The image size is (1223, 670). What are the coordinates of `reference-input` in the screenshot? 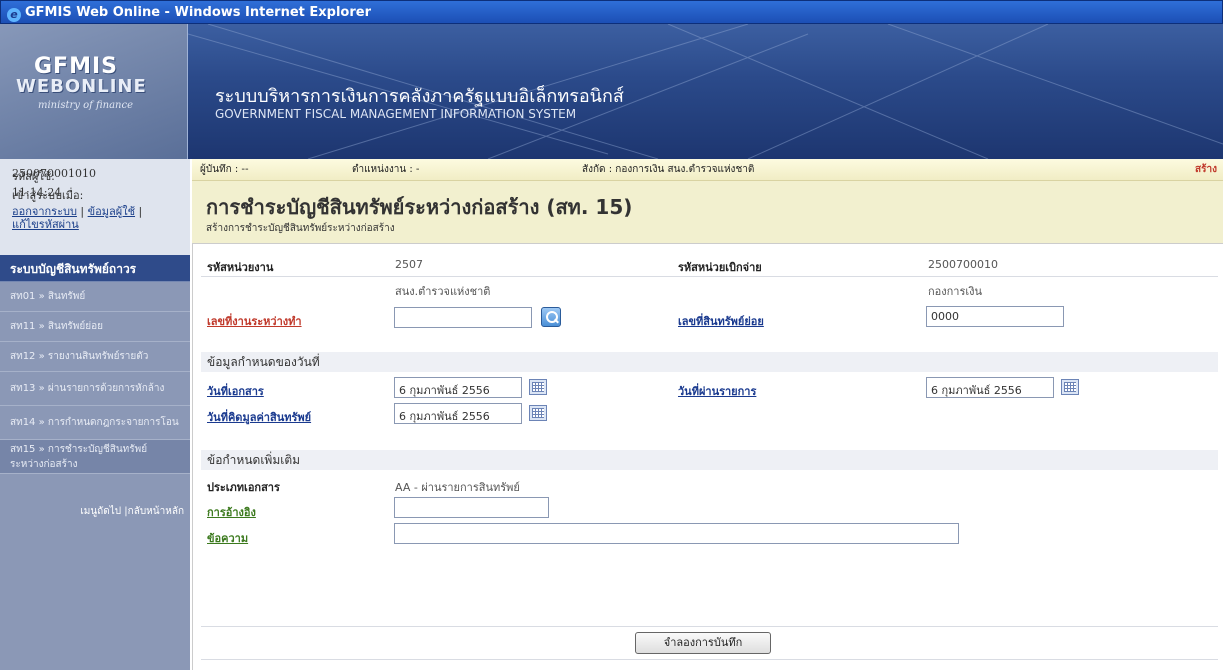 It's located at (471, 507).